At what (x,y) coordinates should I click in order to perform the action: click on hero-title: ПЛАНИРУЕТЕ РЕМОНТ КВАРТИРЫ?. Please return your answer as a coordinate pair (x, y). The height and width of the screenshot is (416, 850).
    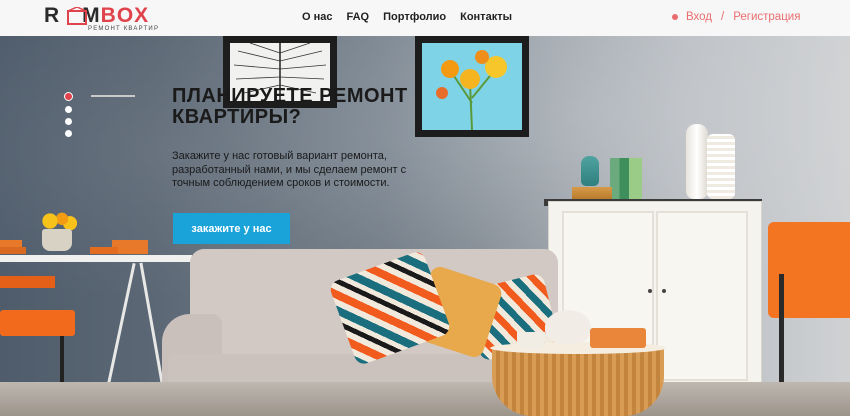
    Looking at the image, I should click on (290, 106).